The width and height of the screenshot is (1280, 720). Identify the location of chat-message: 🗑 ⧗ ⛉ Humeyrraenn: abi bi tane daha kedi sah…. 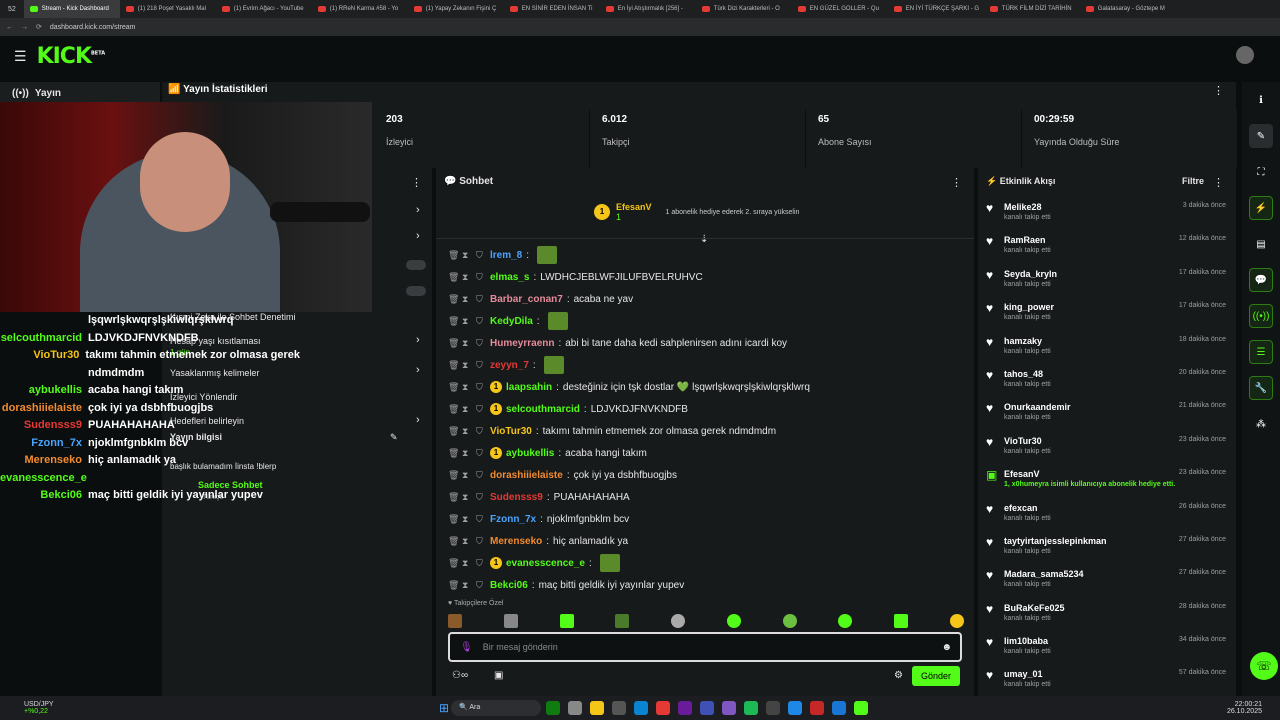
(705, 343).